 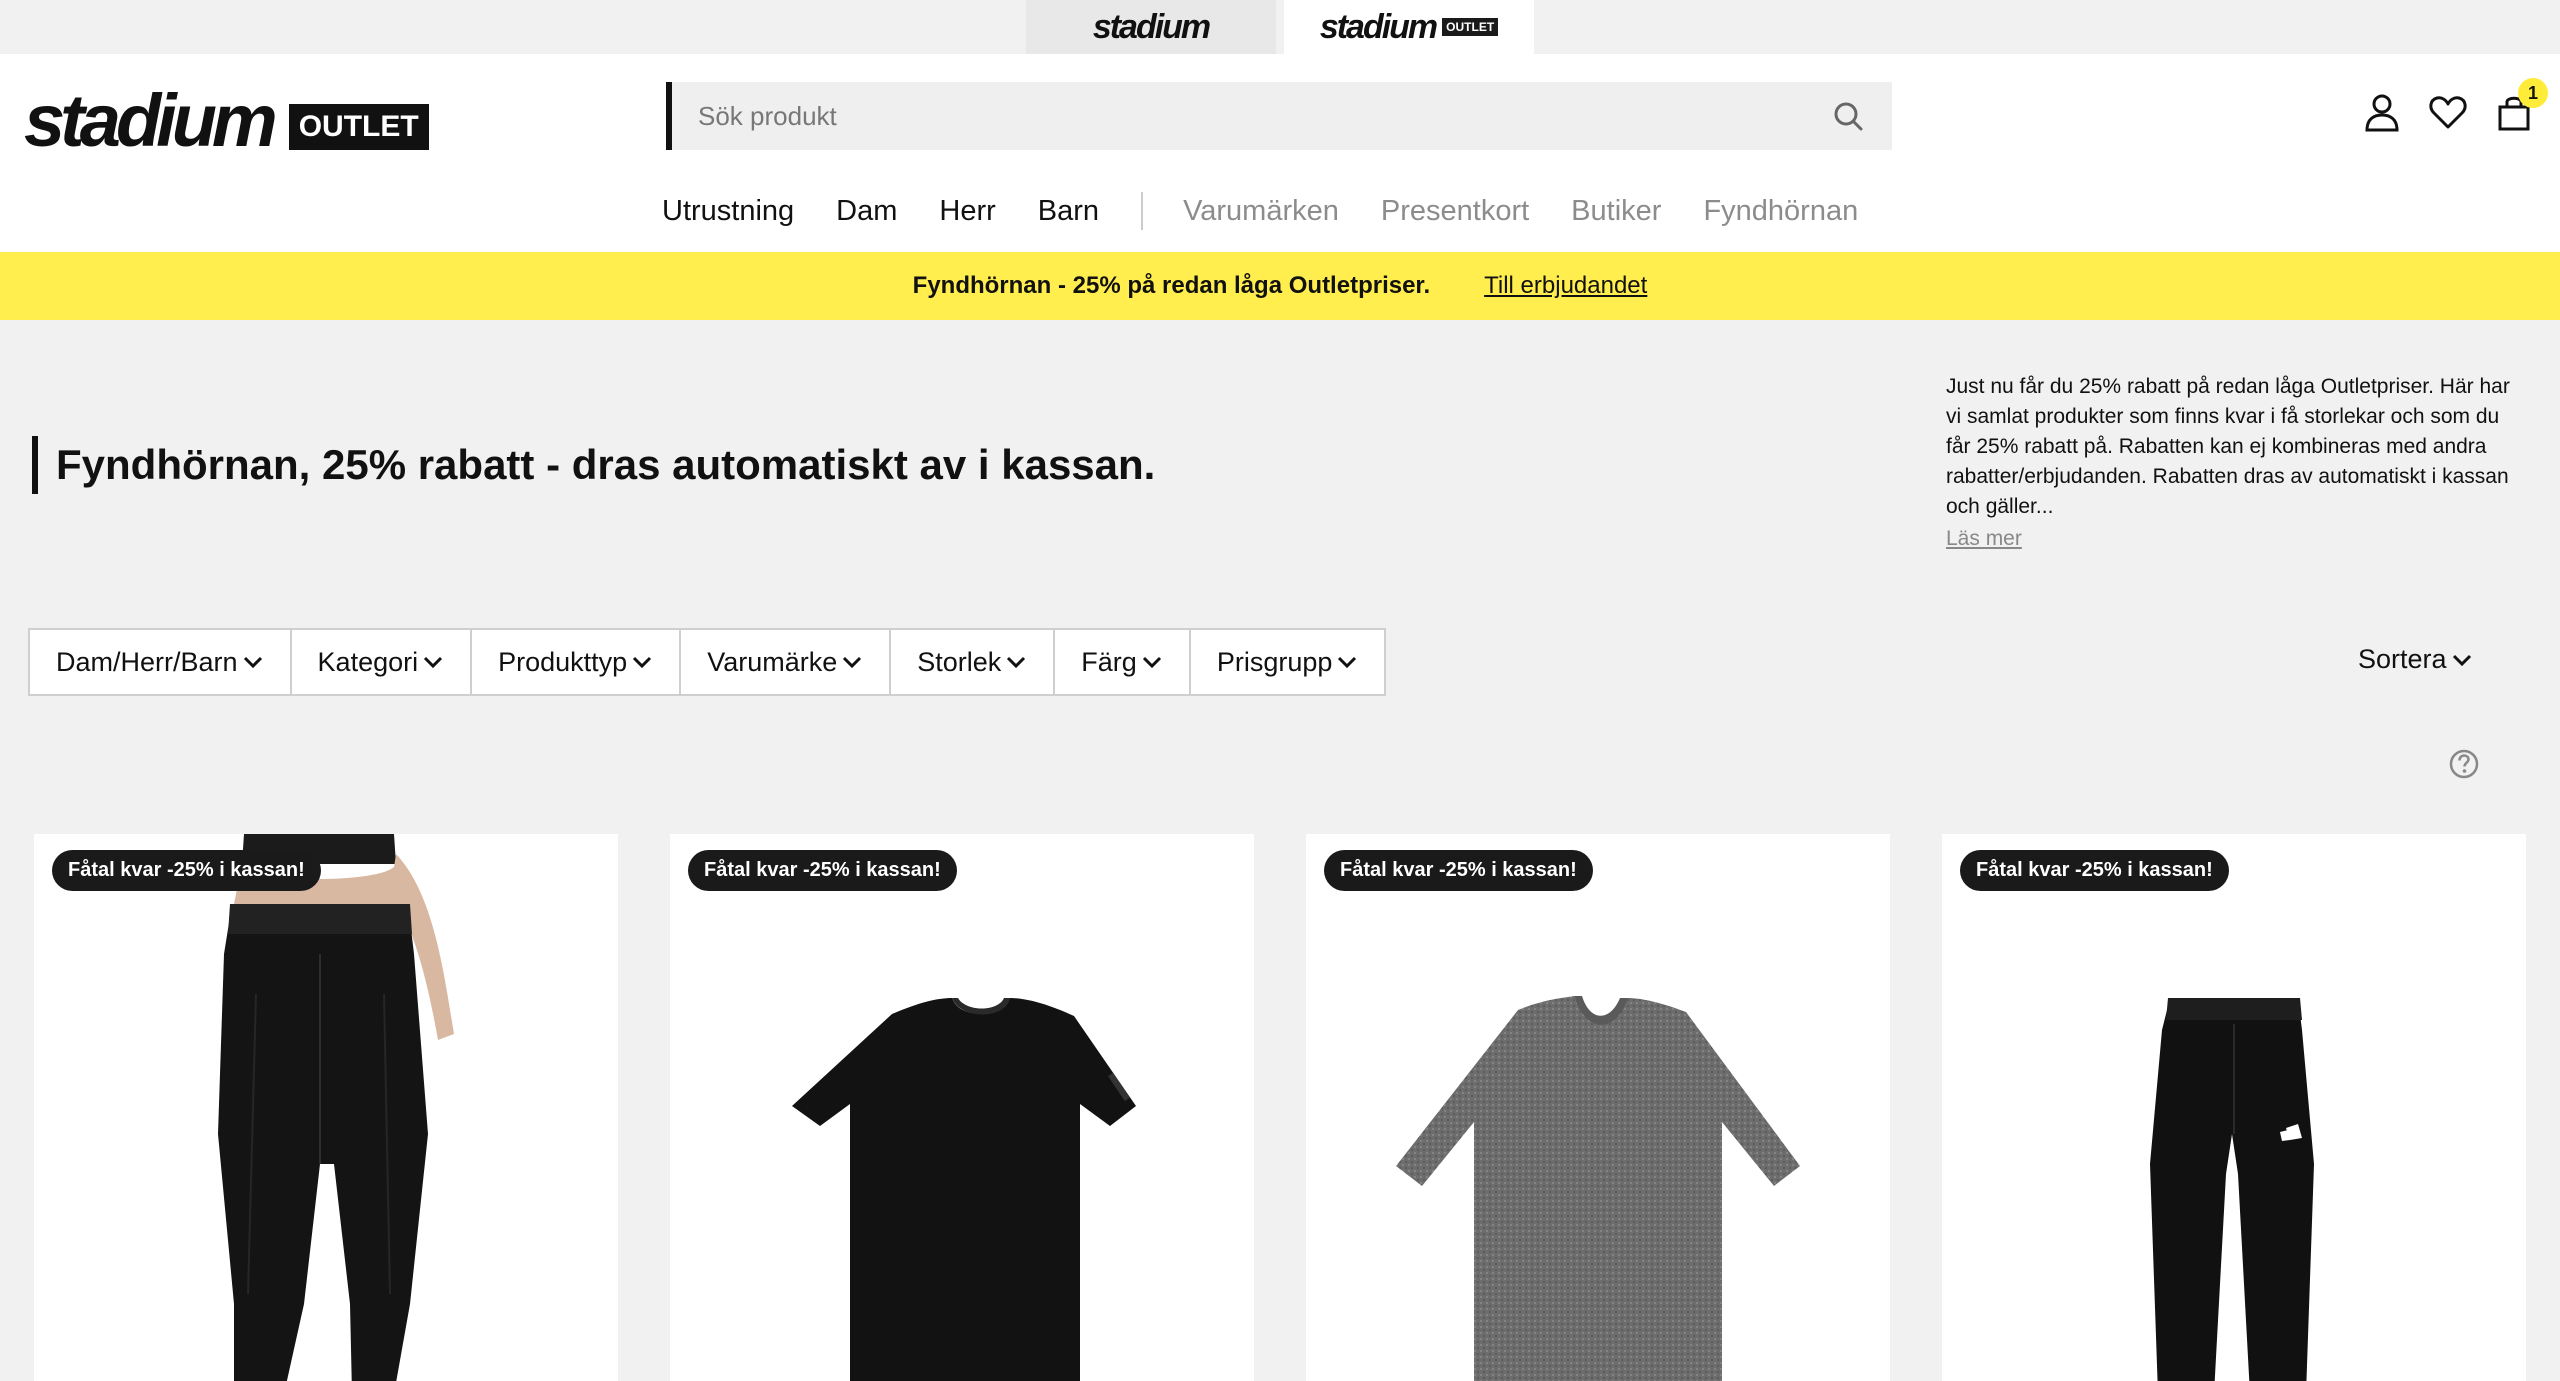 I want to click on heart-icon, so click(x=2448, y=112).